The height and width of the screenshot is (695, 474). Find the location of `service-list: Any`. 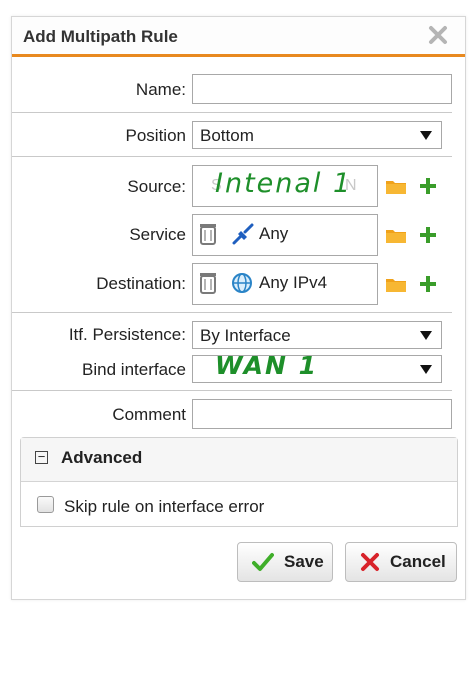

service-list: Any is located at coordinates (285, 235).